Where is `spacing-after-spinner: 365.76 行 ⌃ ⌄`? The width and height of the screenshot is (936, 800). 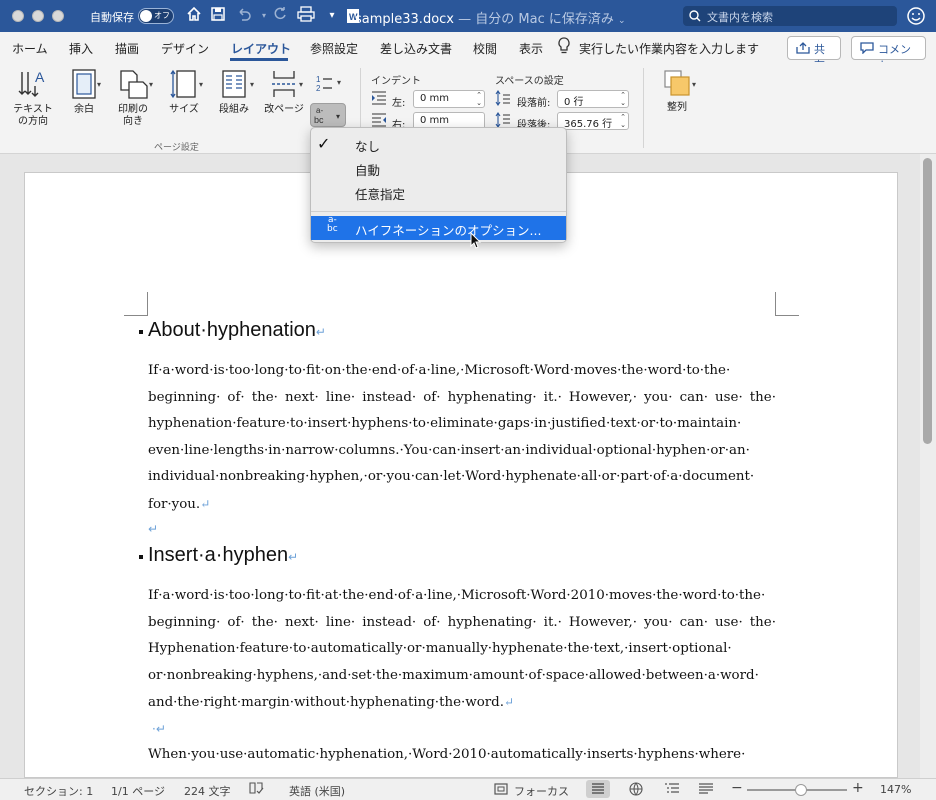
spacing-after-spinner: 365.76 行 ⌃ ⌄ is located at coordinates (593, 121).